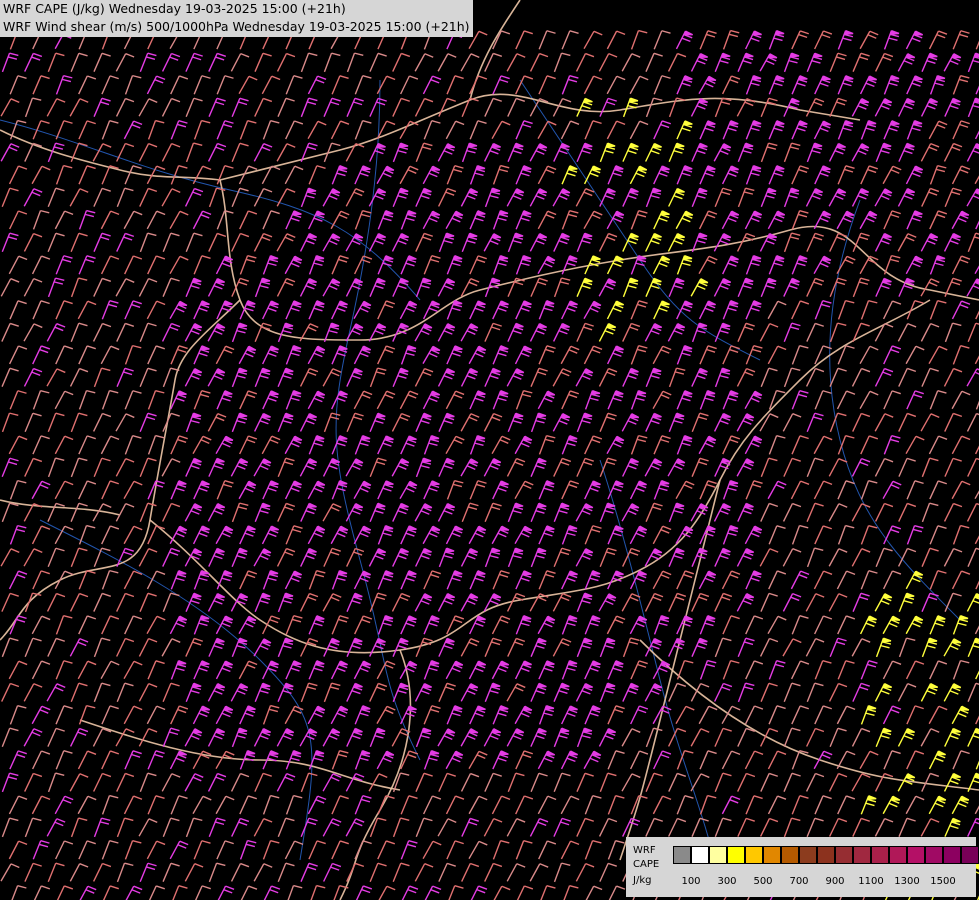 The image size is (979, 900). I want to click on legend-tick-label: 300, so click(727, 881).